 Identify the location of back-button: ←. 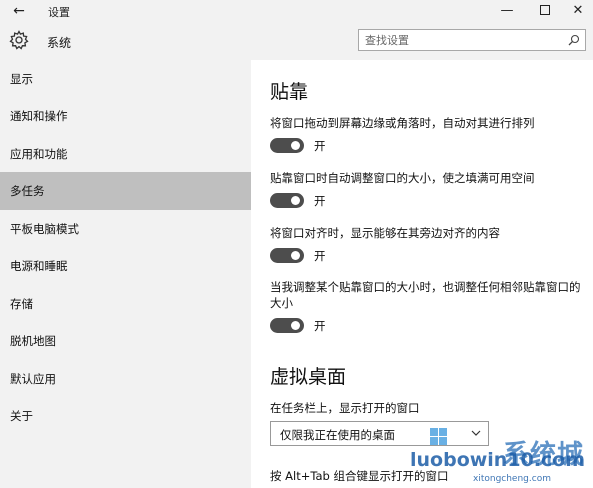
(19, 11).